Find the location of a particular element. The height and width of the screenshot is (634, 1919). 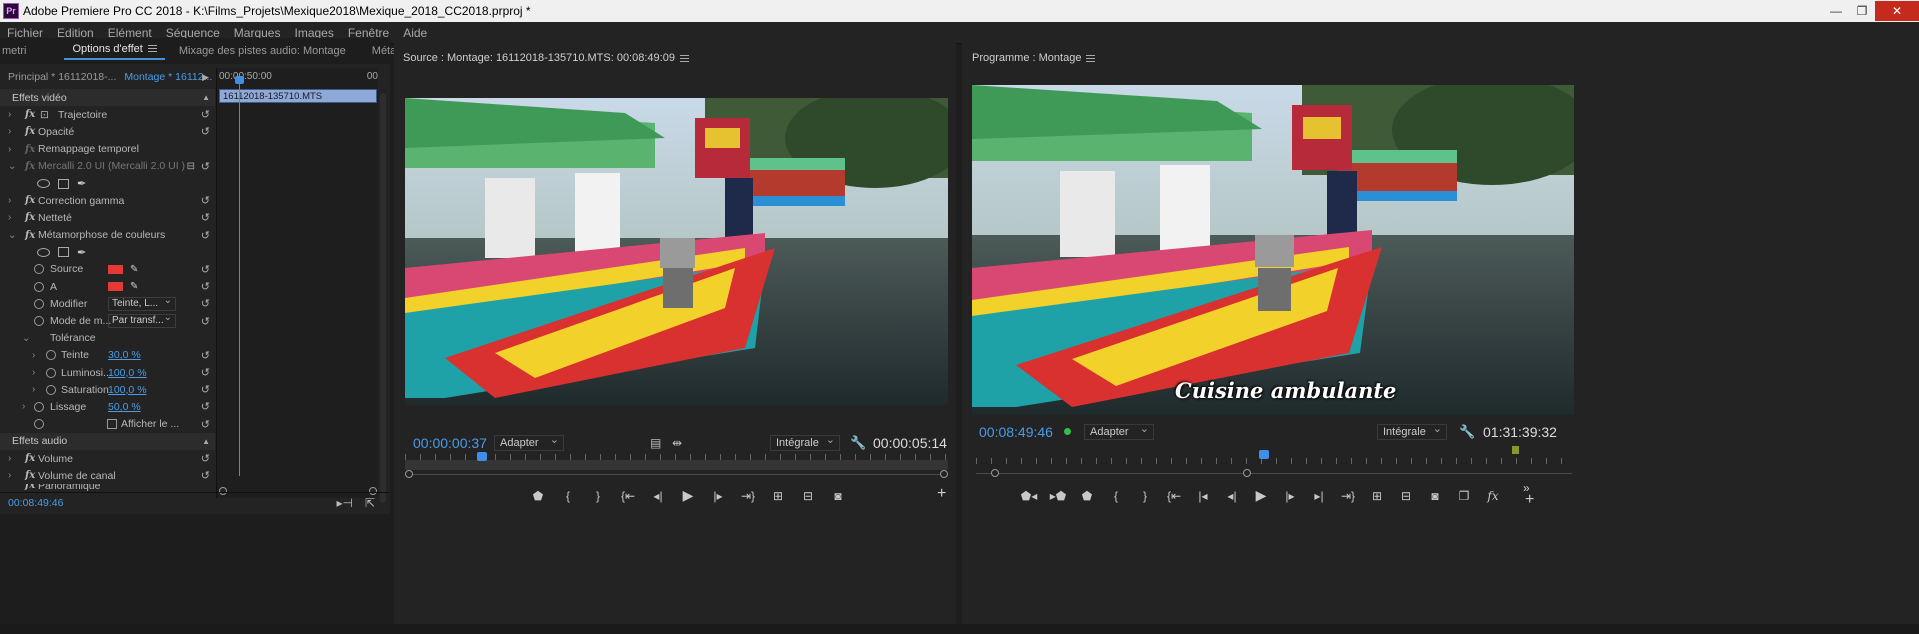

eyedropper-icon: ✎ is located at coordinates (134, 269).